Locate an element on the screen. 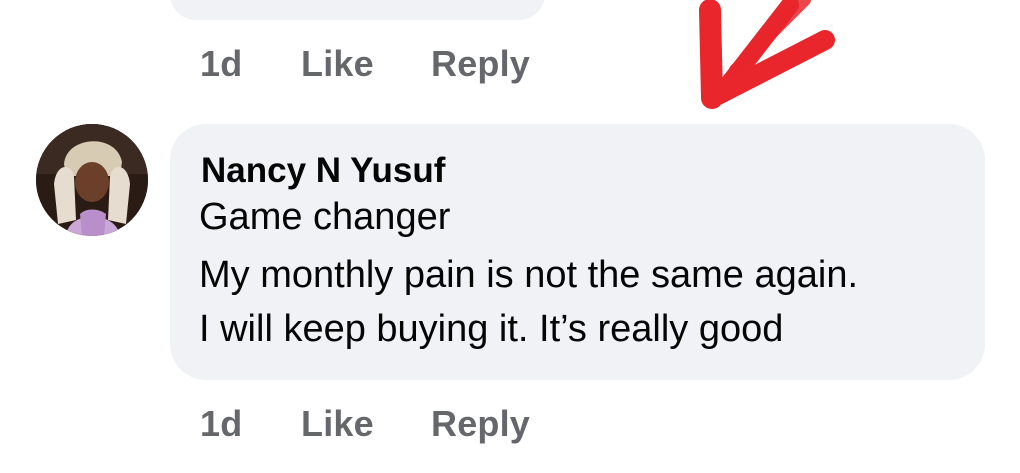 Image resolution: width=1020 pixels, height=473 pixels. previous-comment-reply-button: Reply is located at coordinates (480, 64).